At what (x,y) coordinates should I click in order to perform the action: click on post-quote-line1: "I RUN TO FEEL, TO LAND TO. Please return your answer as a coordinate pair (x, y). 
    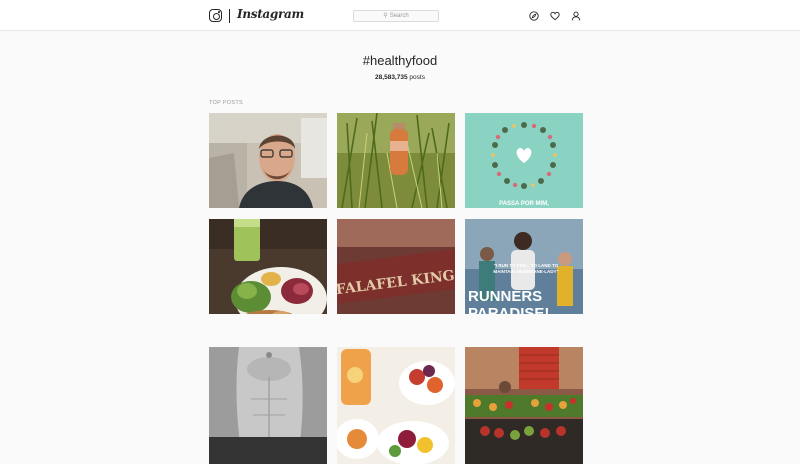
    Looking at the image, I should click on (526, 265).